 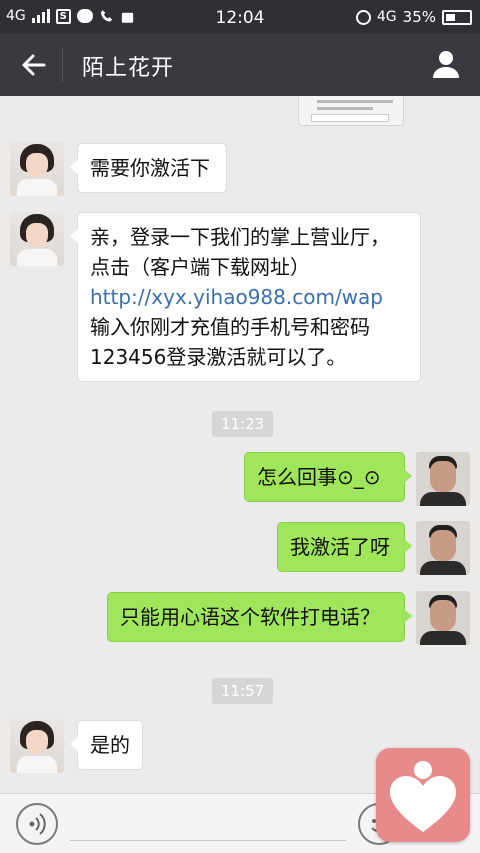 I want to click on person-icon, so click(x=446, y=64).